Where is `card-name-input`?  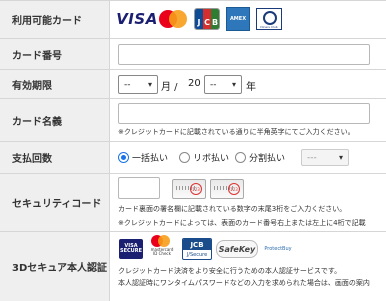 card-name-input is located at coordinates (244, 113).